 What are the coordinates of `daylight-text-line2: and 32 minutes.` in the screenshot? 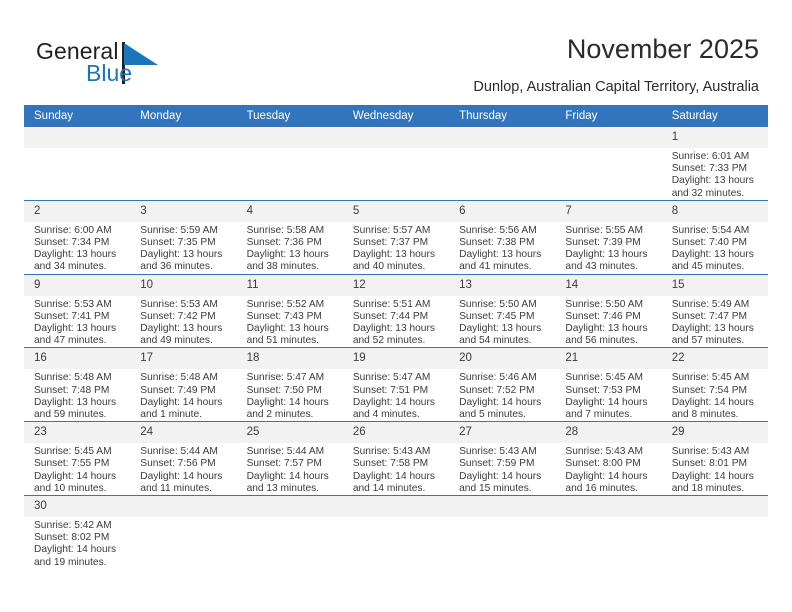 It's located at (708, 193).